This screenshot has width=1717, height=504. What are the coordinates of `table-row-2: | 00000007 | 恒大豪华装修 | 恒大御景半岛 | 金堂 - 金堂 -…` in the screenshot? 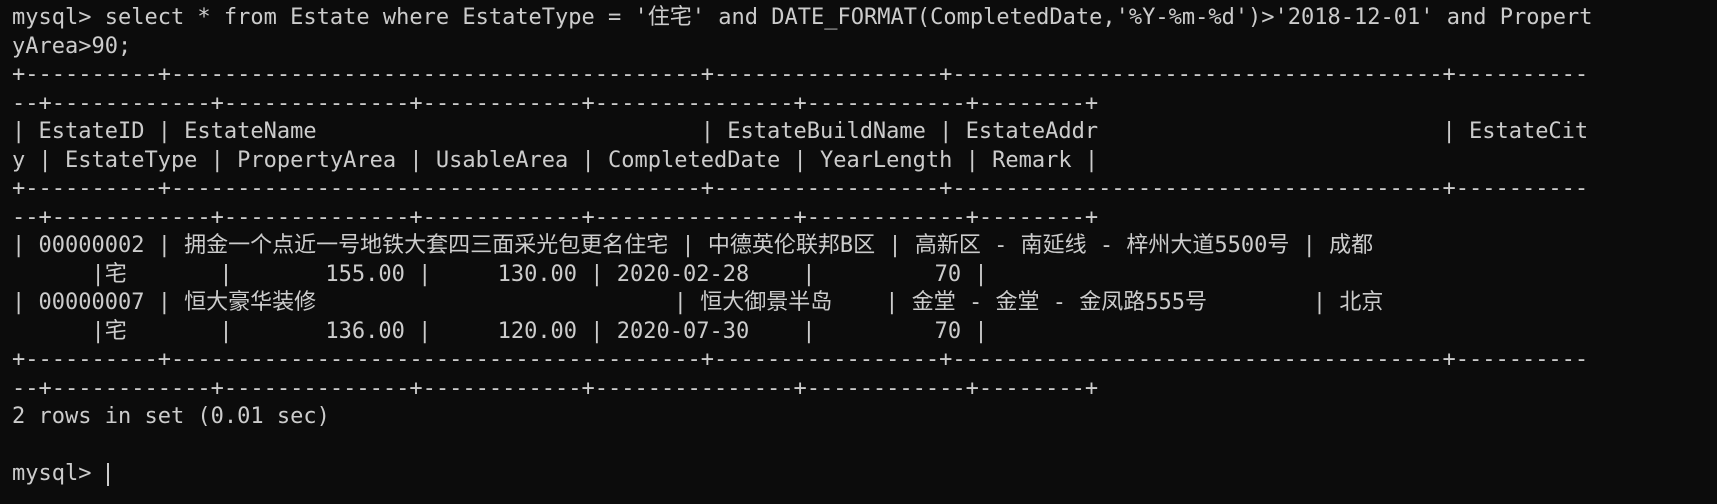 It's located at (698, 302).